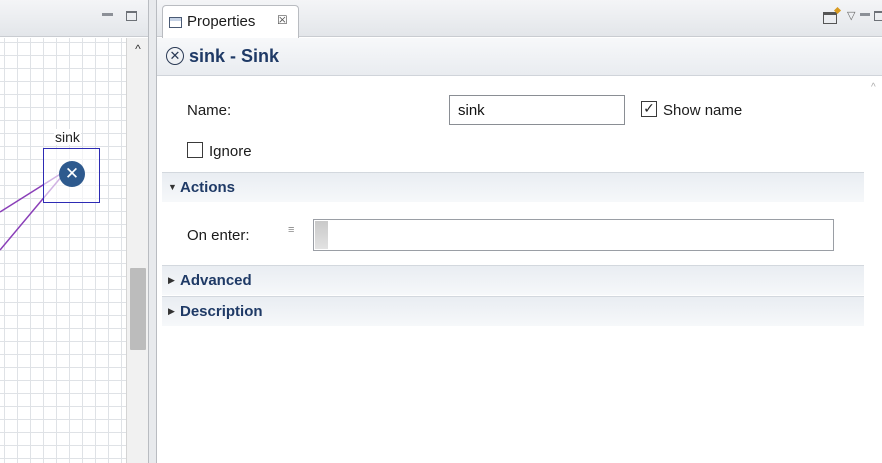 The image size is (882, 463). What do you see at coordinates (851, 15) in the screenshot?
I see `view-menu-icon: ▽` at bounding box center [851, 15].